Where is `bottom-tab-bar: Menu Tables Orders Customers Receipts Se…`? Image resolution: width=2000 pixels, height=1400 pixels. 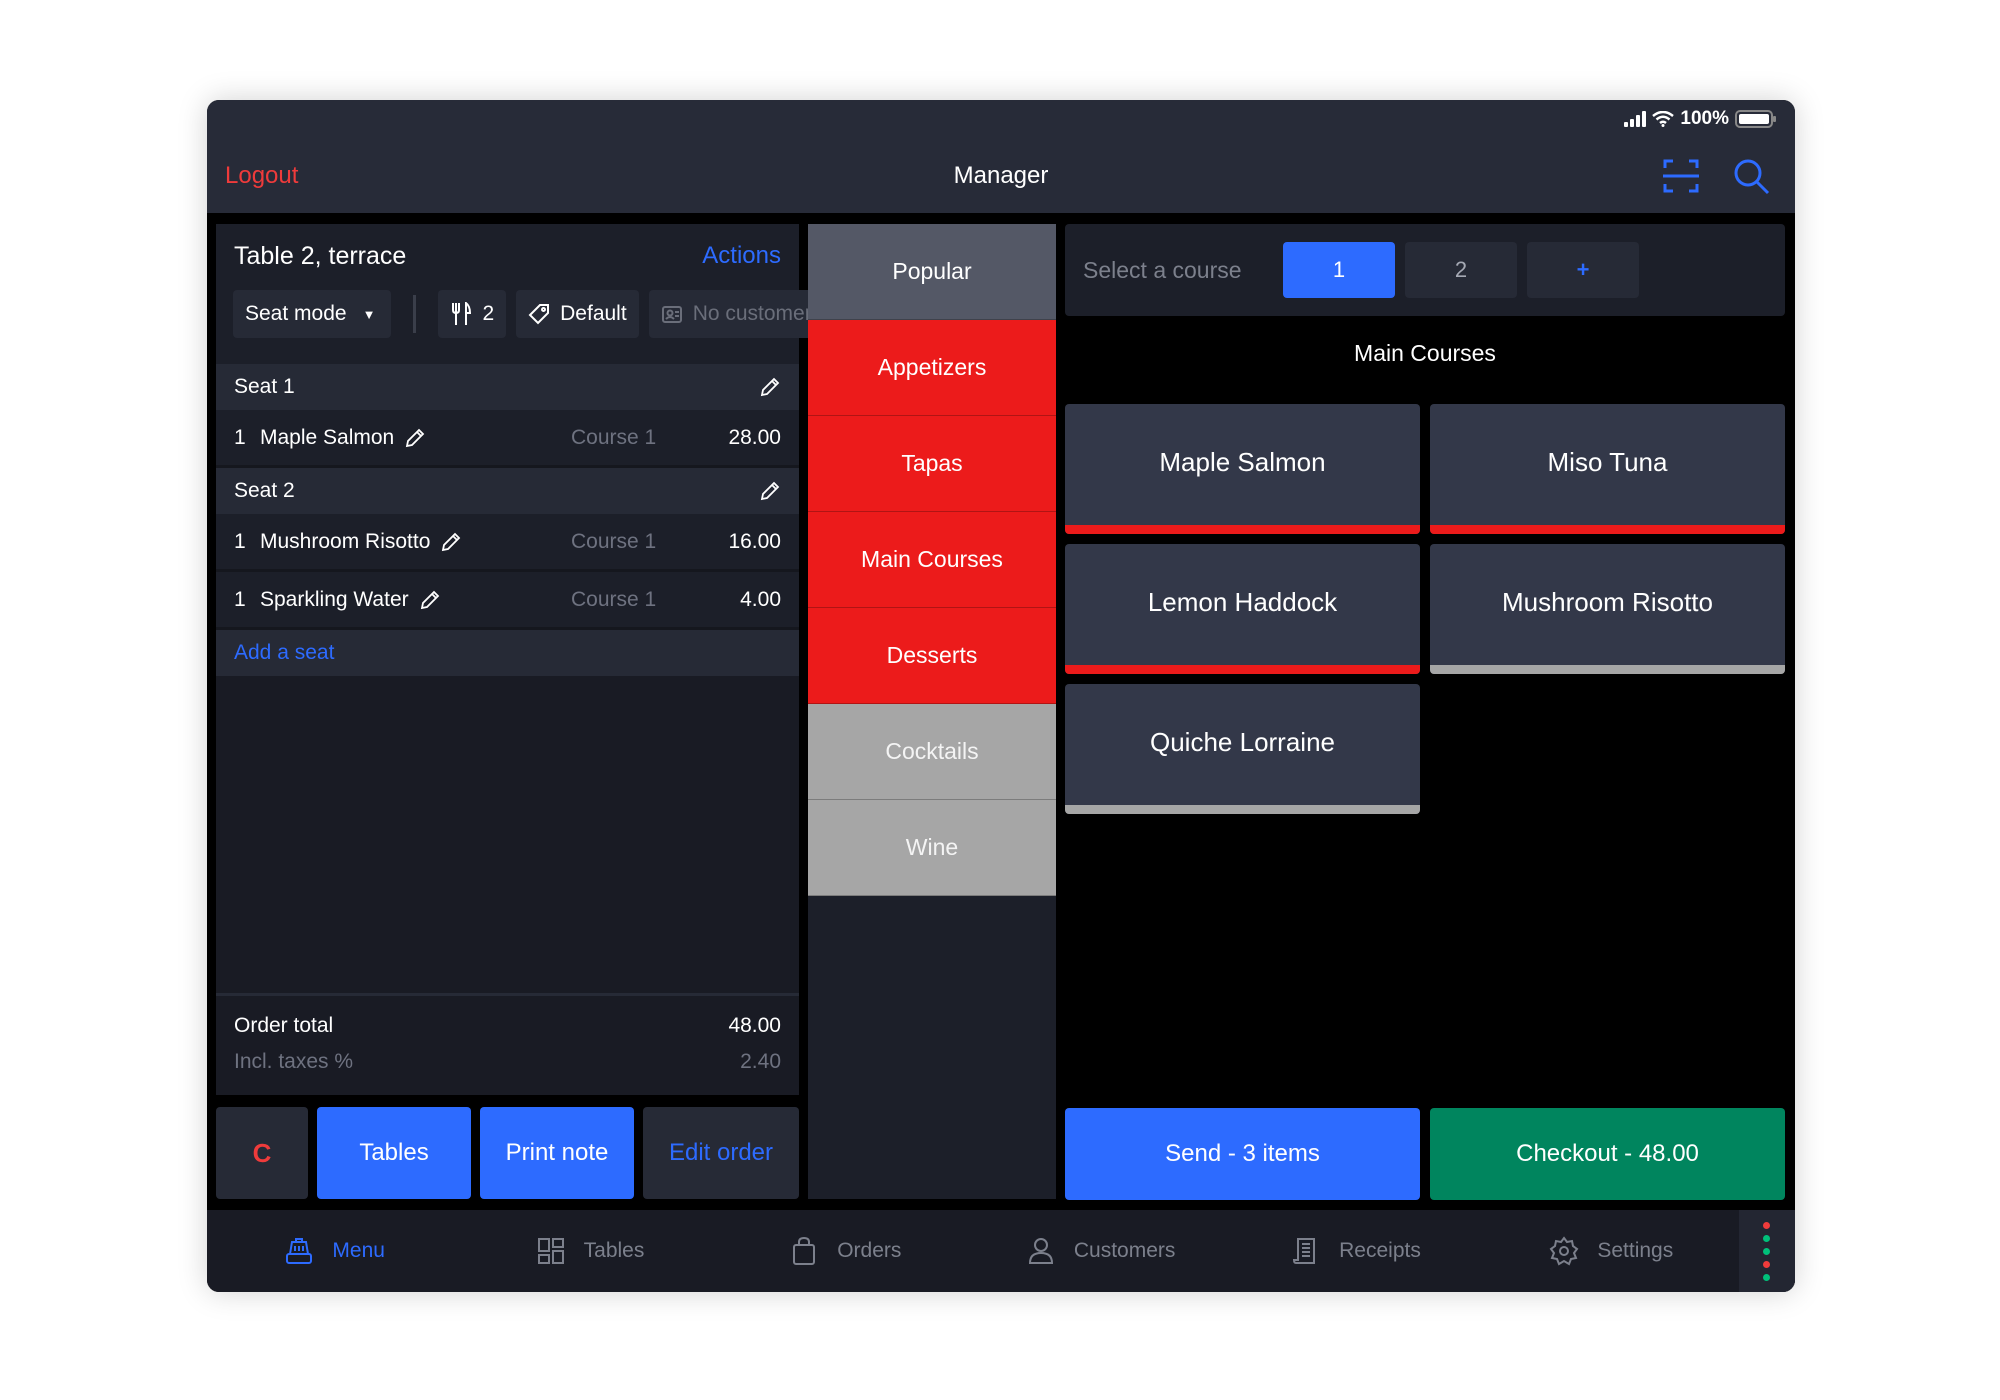 bottom-tab-bar: Menu Tables Orders Customers Receipts Se… is located at coordinates (1001, 1251).